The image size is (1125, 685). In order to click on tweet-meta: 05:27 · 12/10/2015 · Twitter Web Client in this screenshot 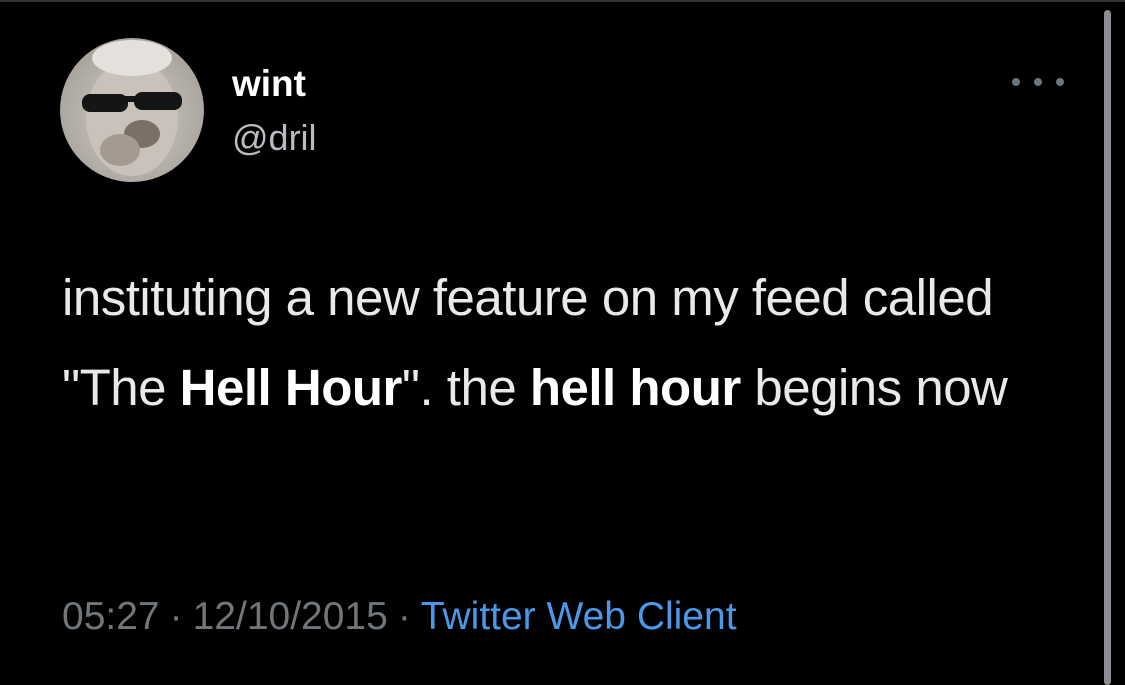, I will do `click(399, 617)`.